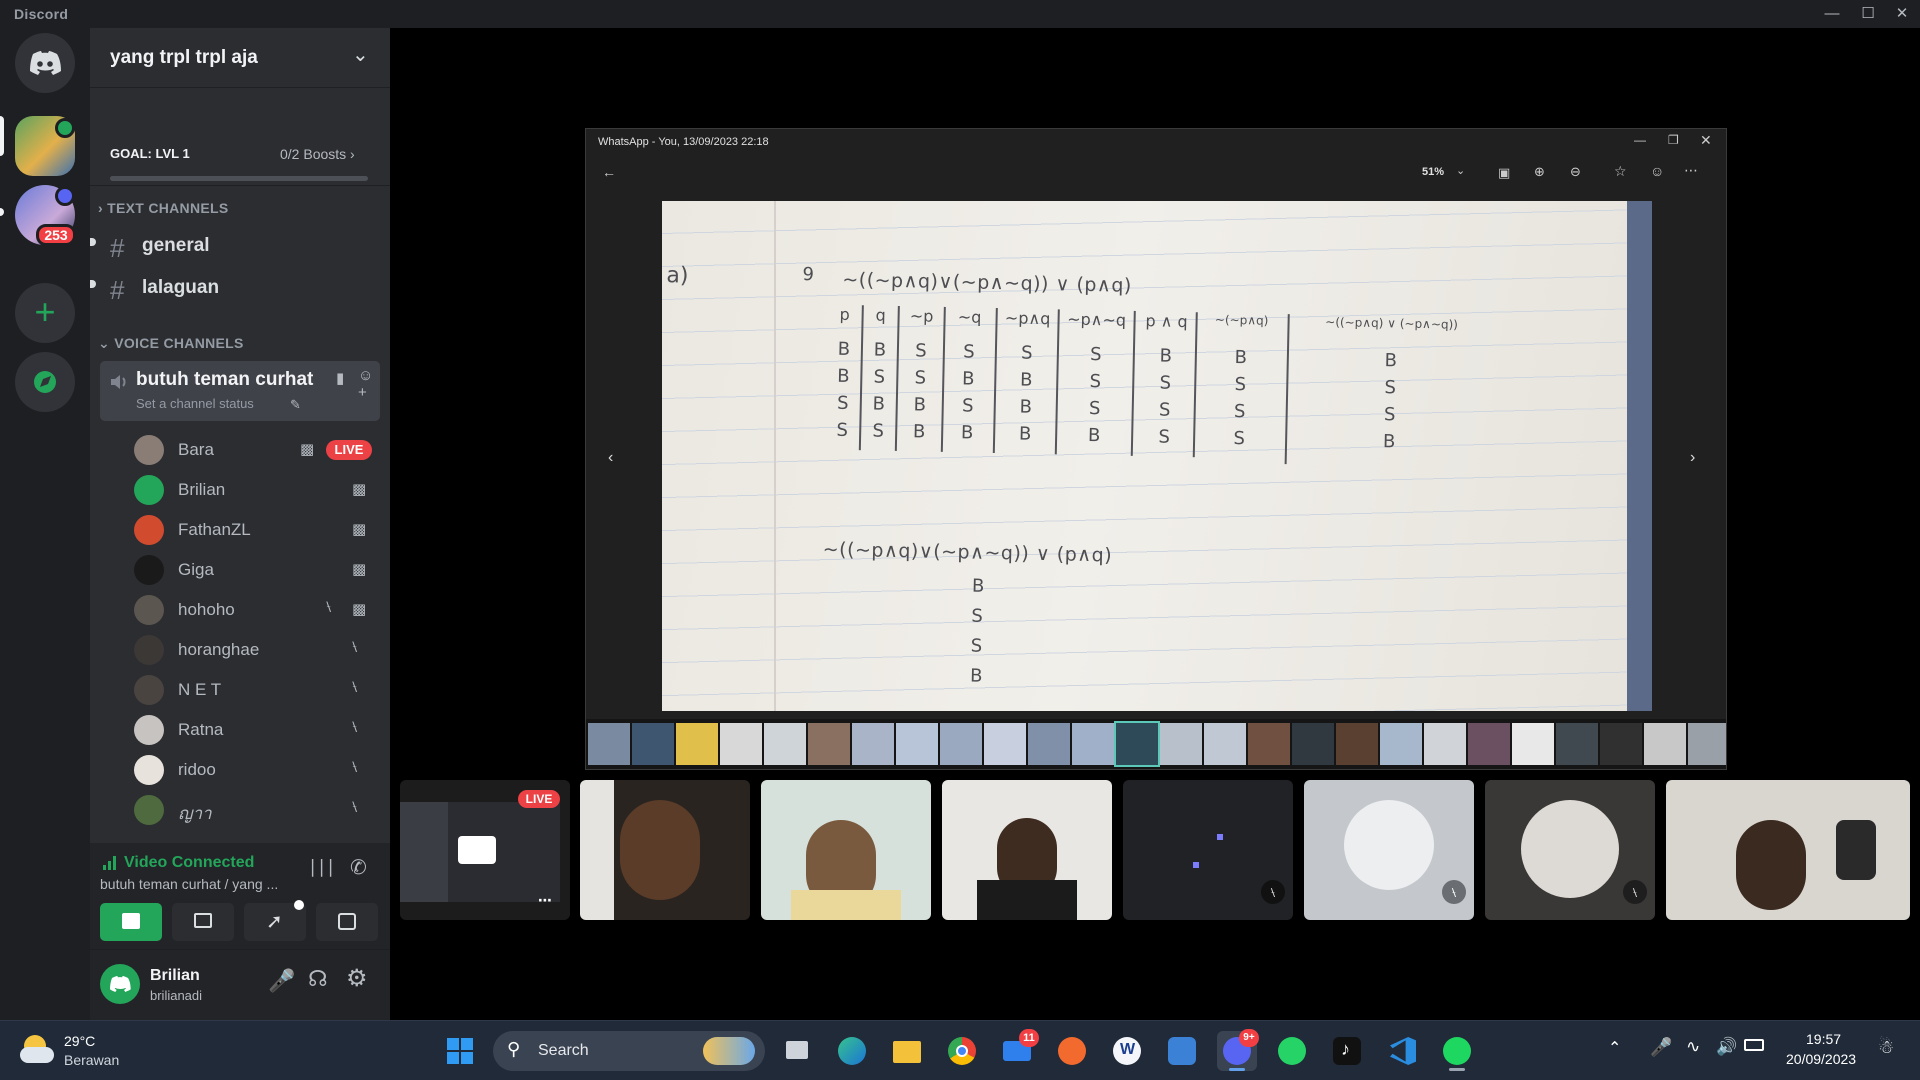 The image size is (1920, 1080). Describe the element at coordinates (1018, 1050) in the screenshot. I see `mail-icon: 11` at that location.